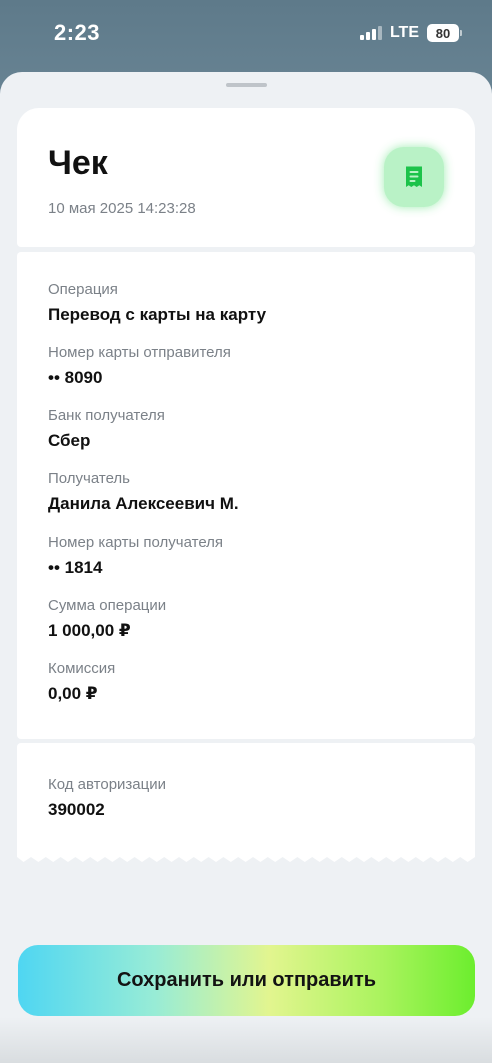 The image size is (492, 1063). I want to click on detail-label: Операция, so click(83, 289).